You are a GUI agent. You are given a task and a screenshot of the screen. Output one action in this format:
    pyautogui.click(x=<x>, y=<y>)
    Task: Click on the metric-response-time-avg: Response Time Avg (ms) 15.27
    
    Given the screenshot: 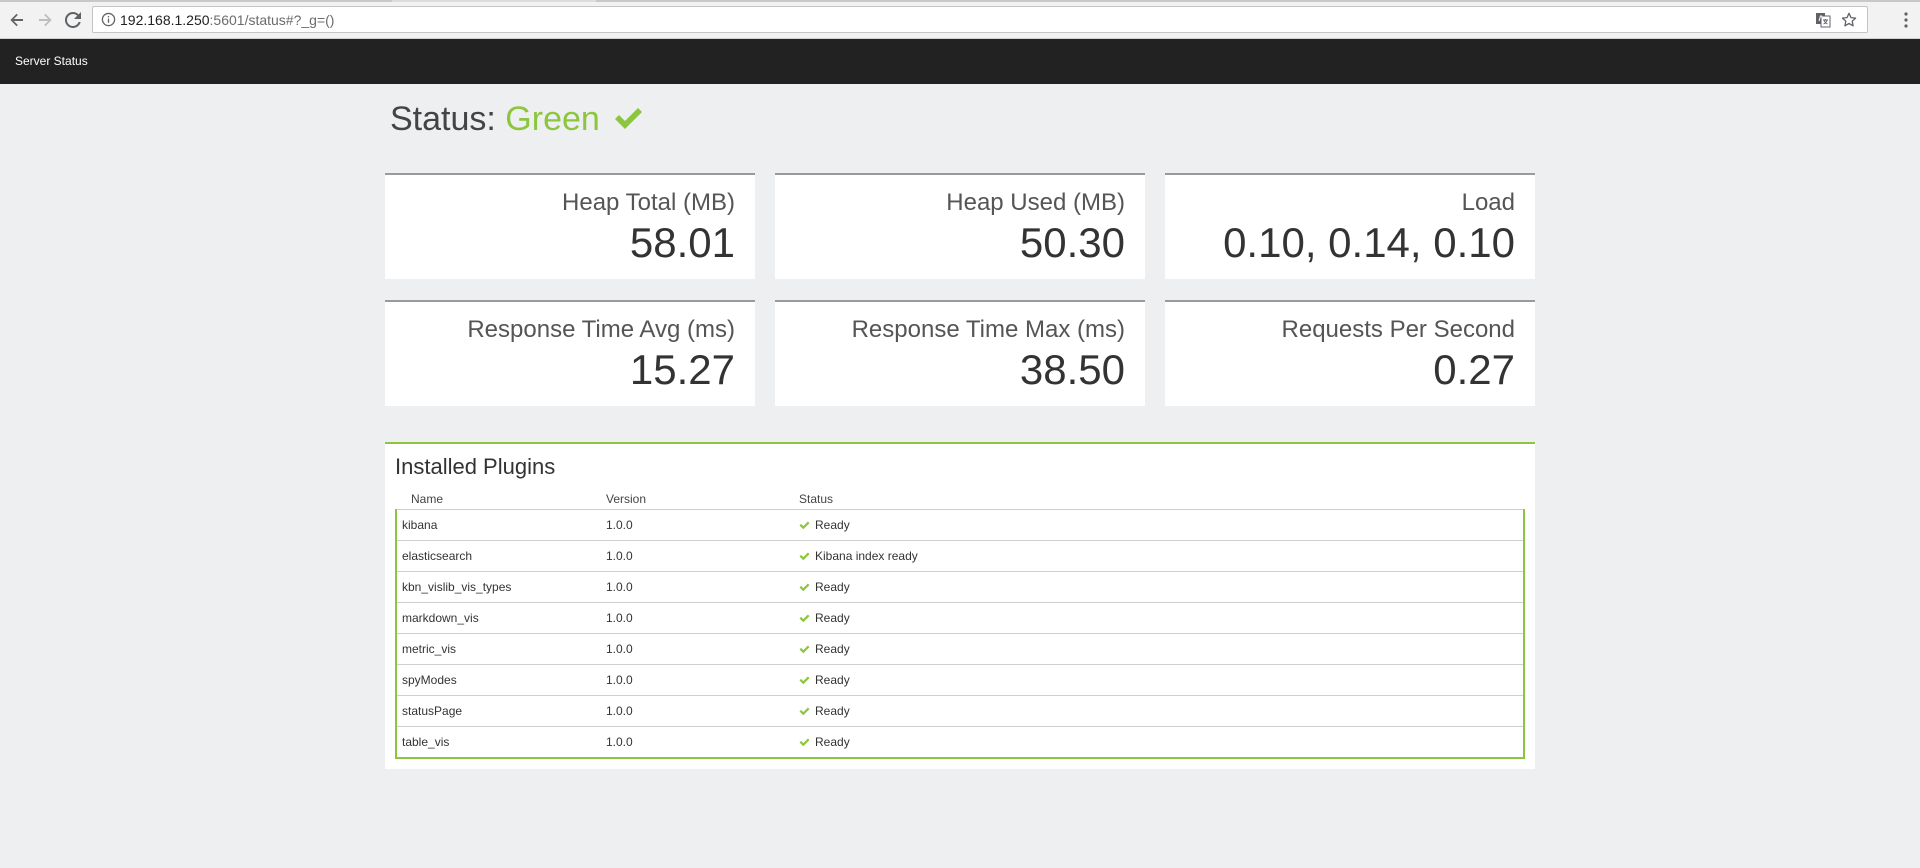 What is the action you would take?
    pyautogui.click(x=570, y=353)
    